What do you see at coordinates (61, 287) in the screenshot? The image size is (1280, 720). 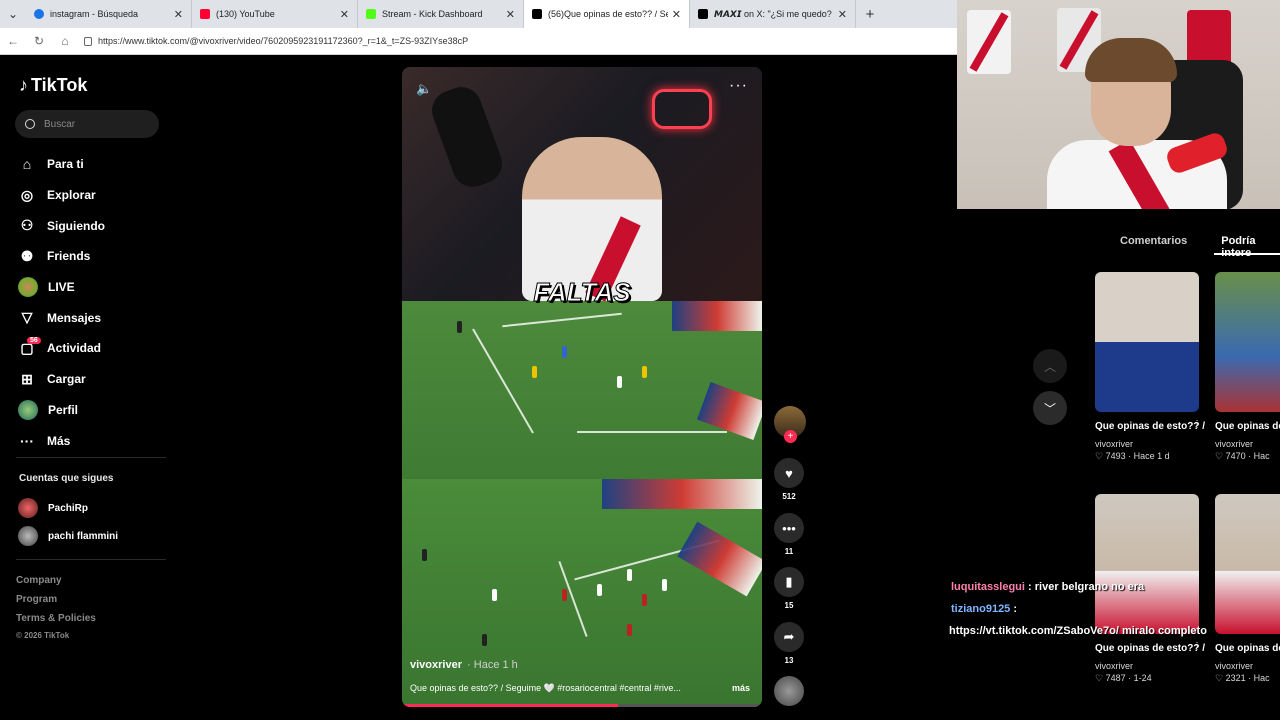 I see `nav-label: LIVE` at bounding box center [61, 287].